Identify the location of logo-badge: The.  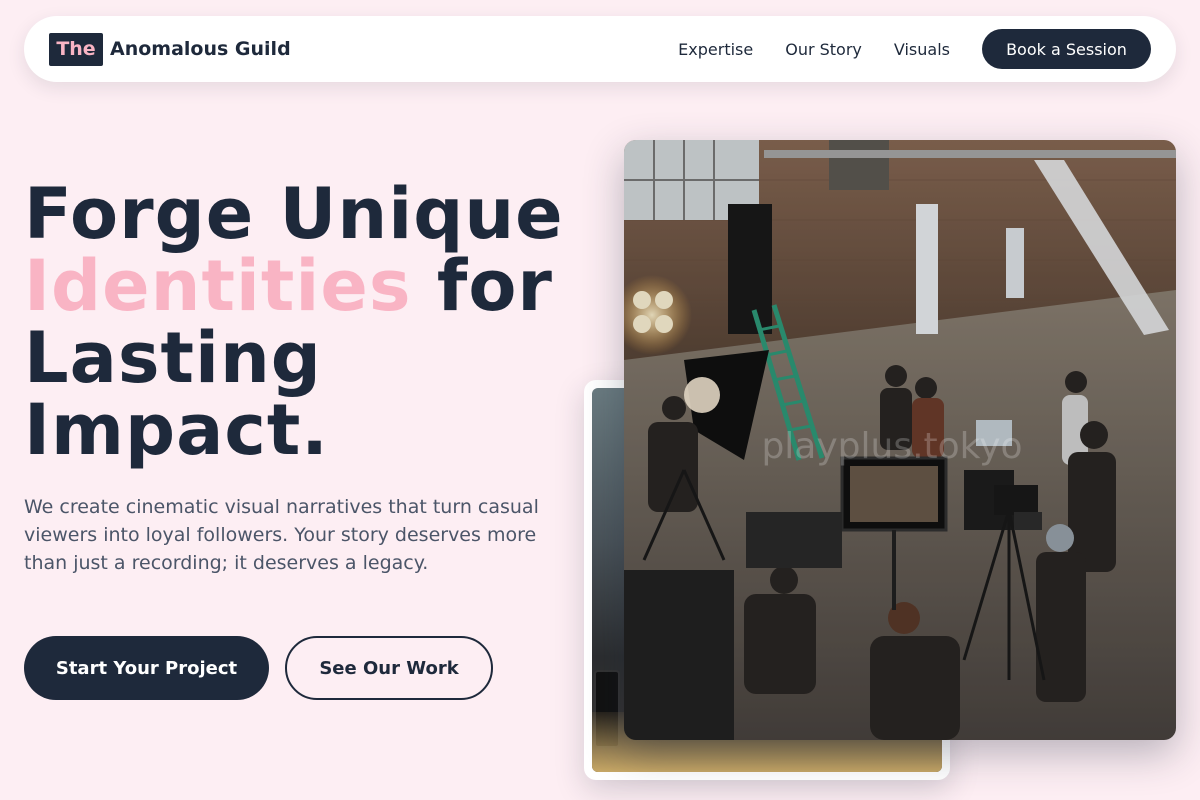
(76, 49).